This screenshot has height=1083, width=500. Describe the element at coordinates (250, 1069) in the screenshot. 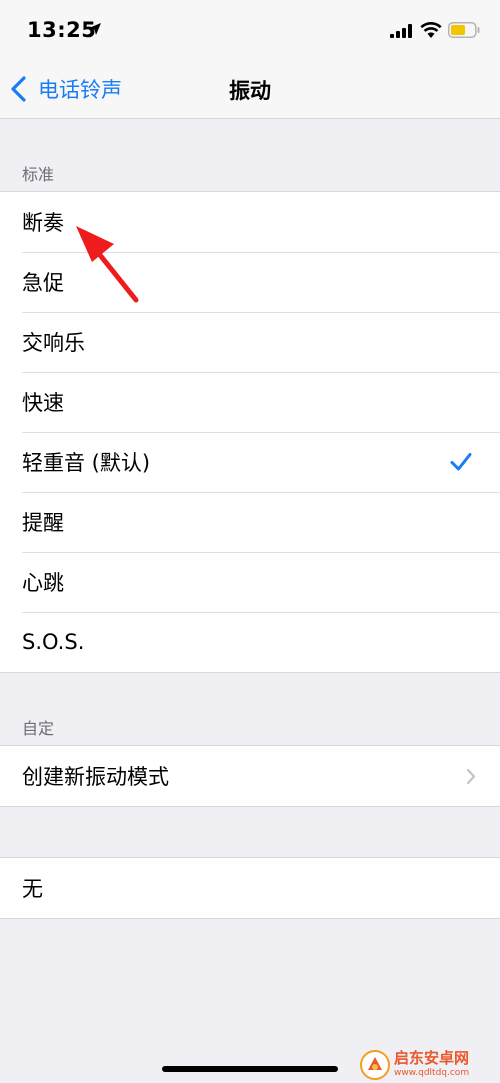

I see `home-indicator` at that location.